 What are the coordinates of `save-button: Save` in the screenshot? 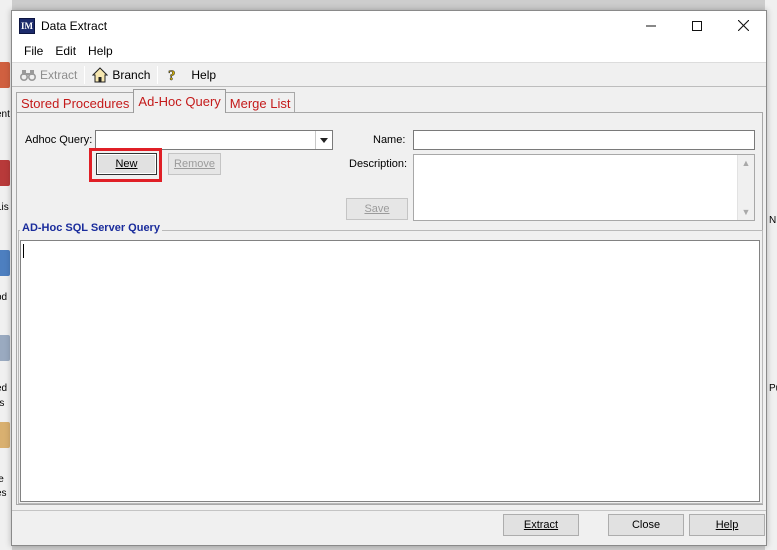 It's located at (377, 209).